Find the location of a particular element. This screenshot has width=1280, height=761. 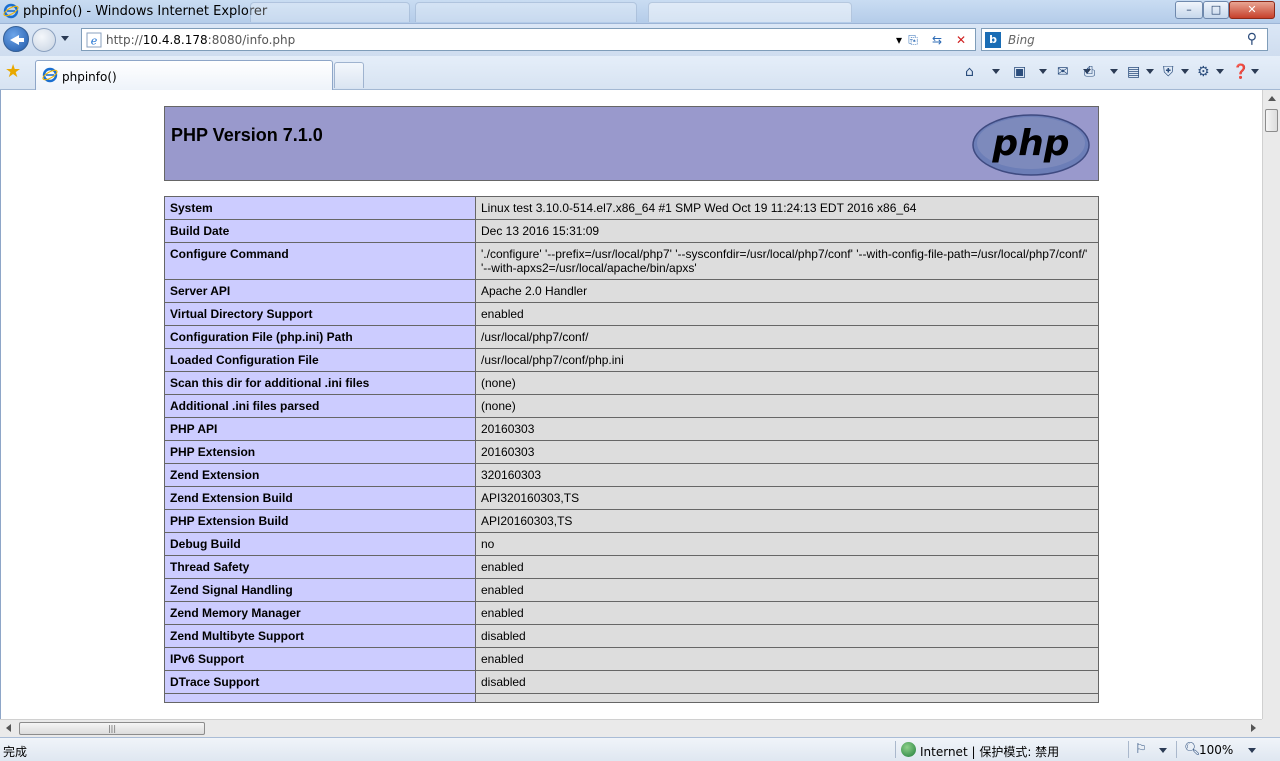

safety-shield-icon: ⛨ is located at coordinates (1168, 72).